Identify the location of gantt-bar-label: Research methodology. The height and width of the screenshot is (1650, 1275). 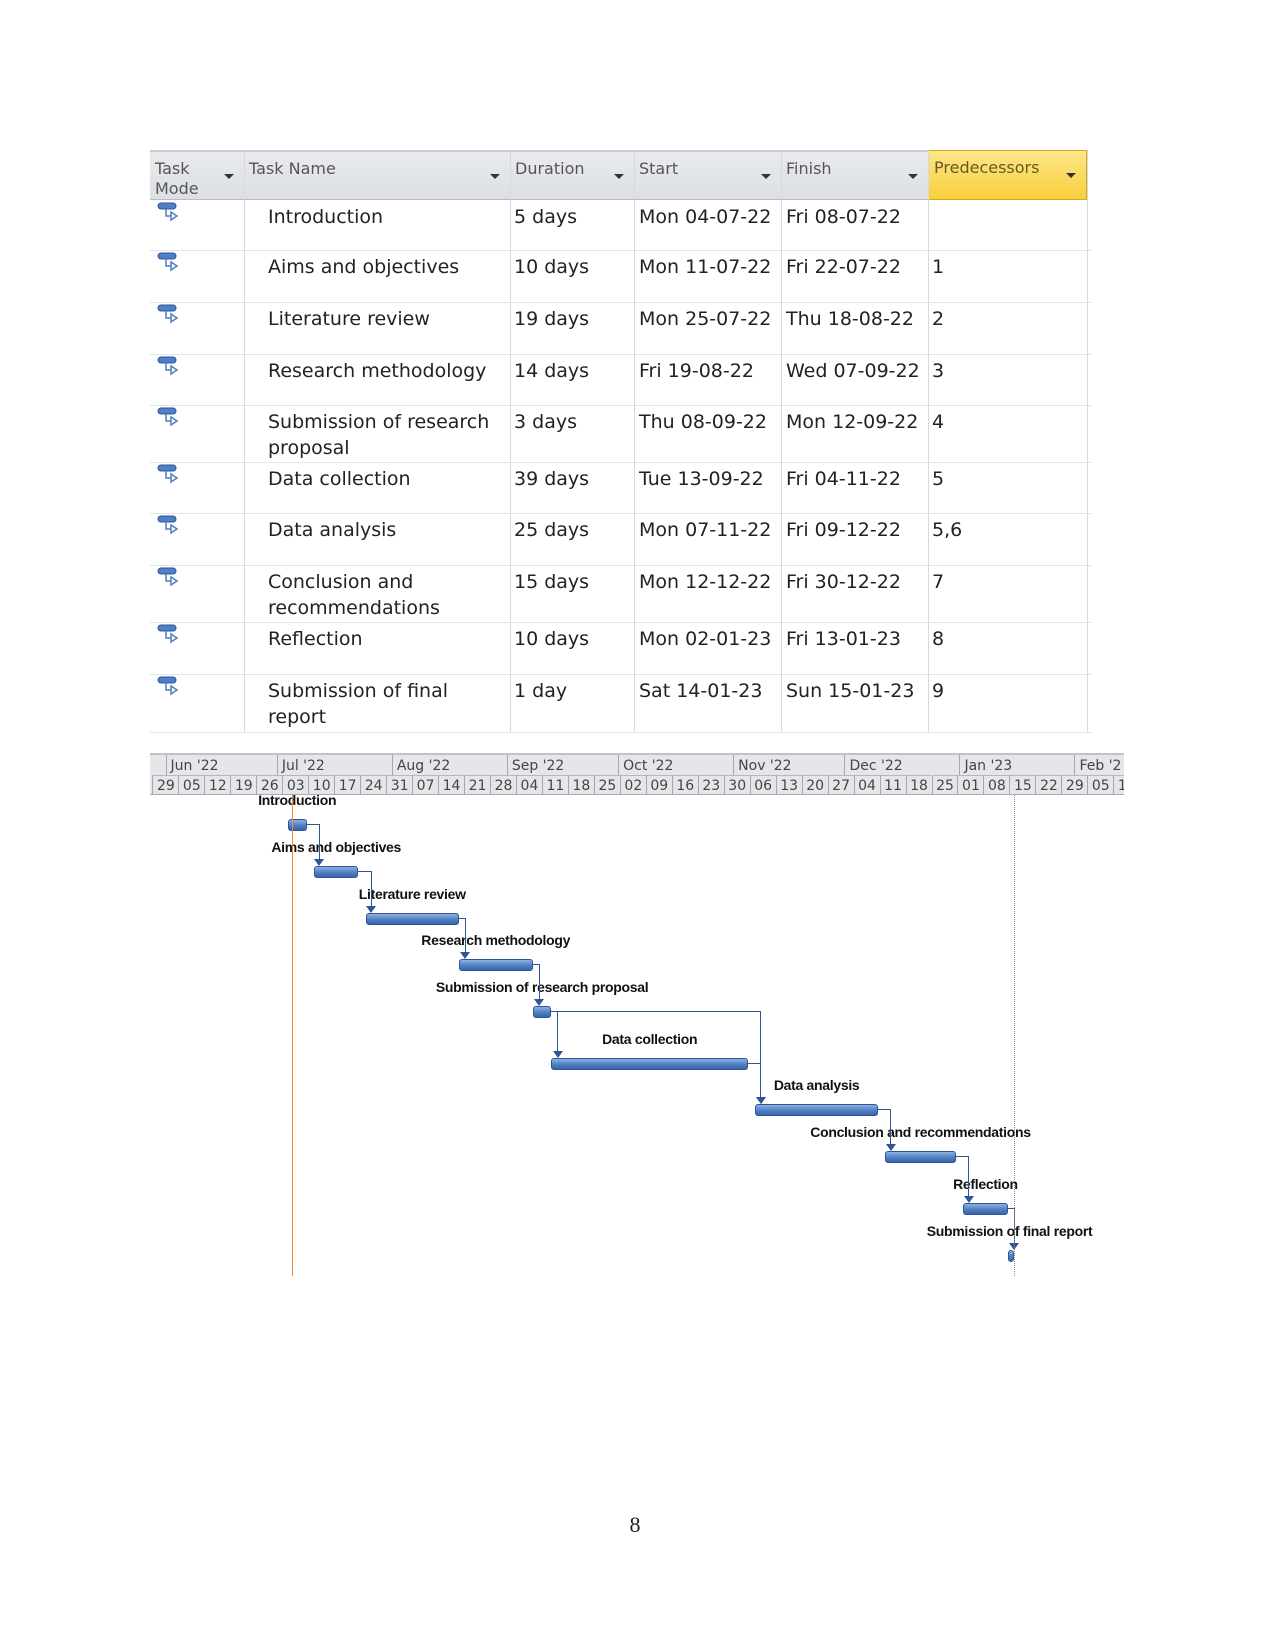
(496, 940).